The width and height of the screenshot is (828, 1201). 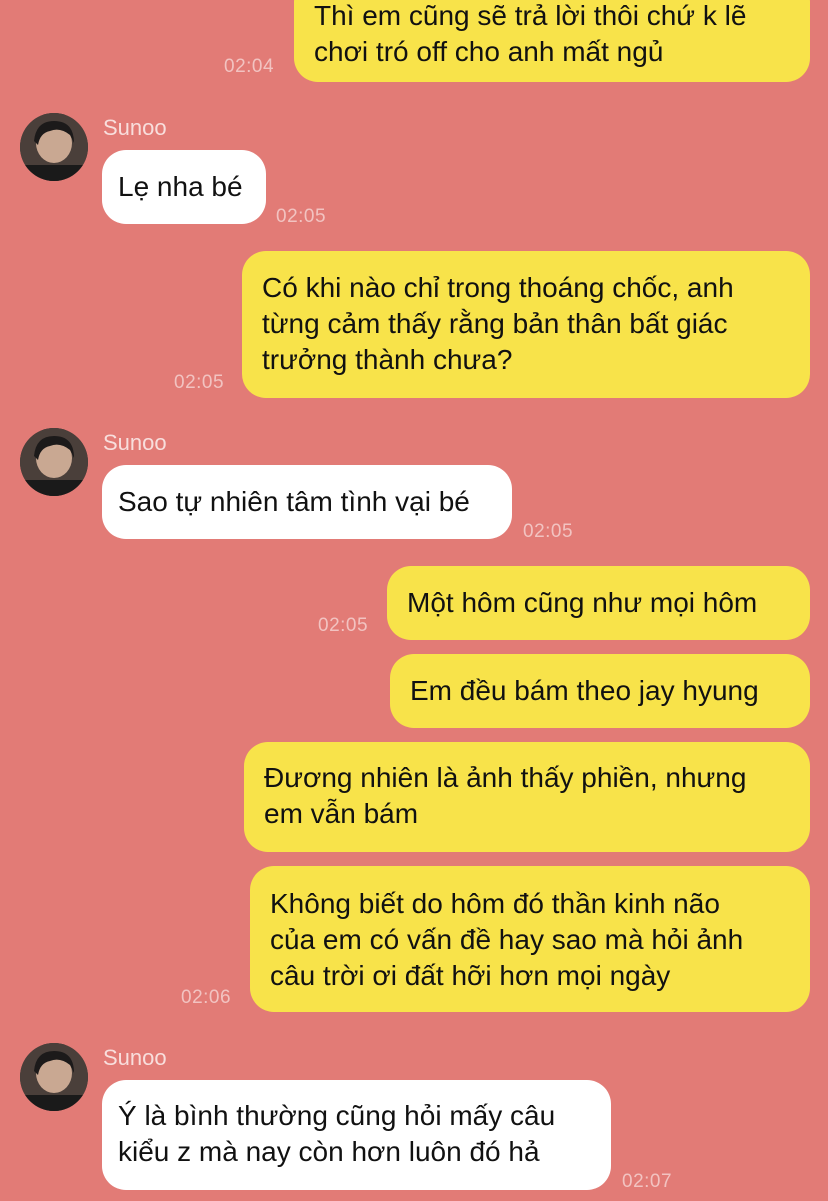 I want to click on message-time: 02:04, so click(x=249, y=66).